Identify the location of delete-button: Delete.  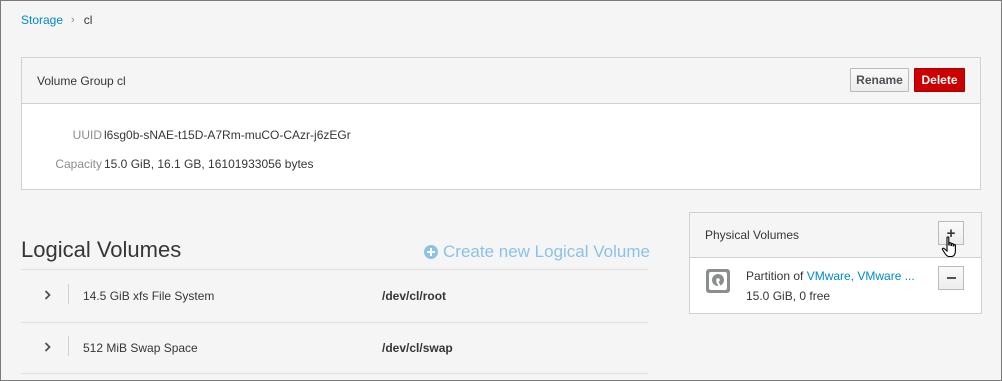
(939, 80).